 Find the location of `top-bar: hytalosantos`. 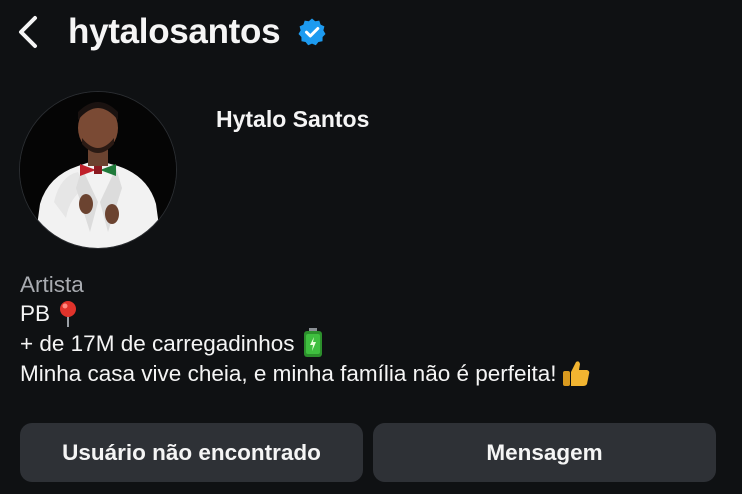

top-bar: hytalosantos is located at coordinates (371, 32).